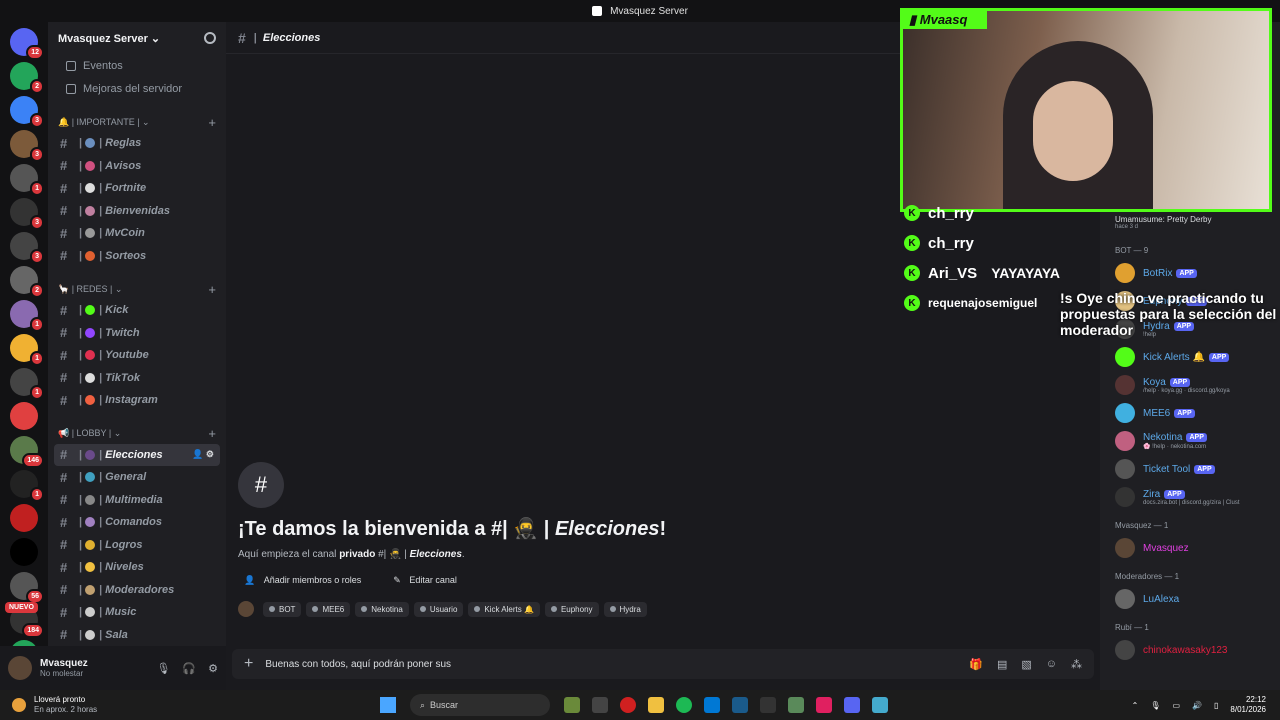 The height and width of the screenshot is (720, 1280). I want to click on opera-icon, so click(628, 705).